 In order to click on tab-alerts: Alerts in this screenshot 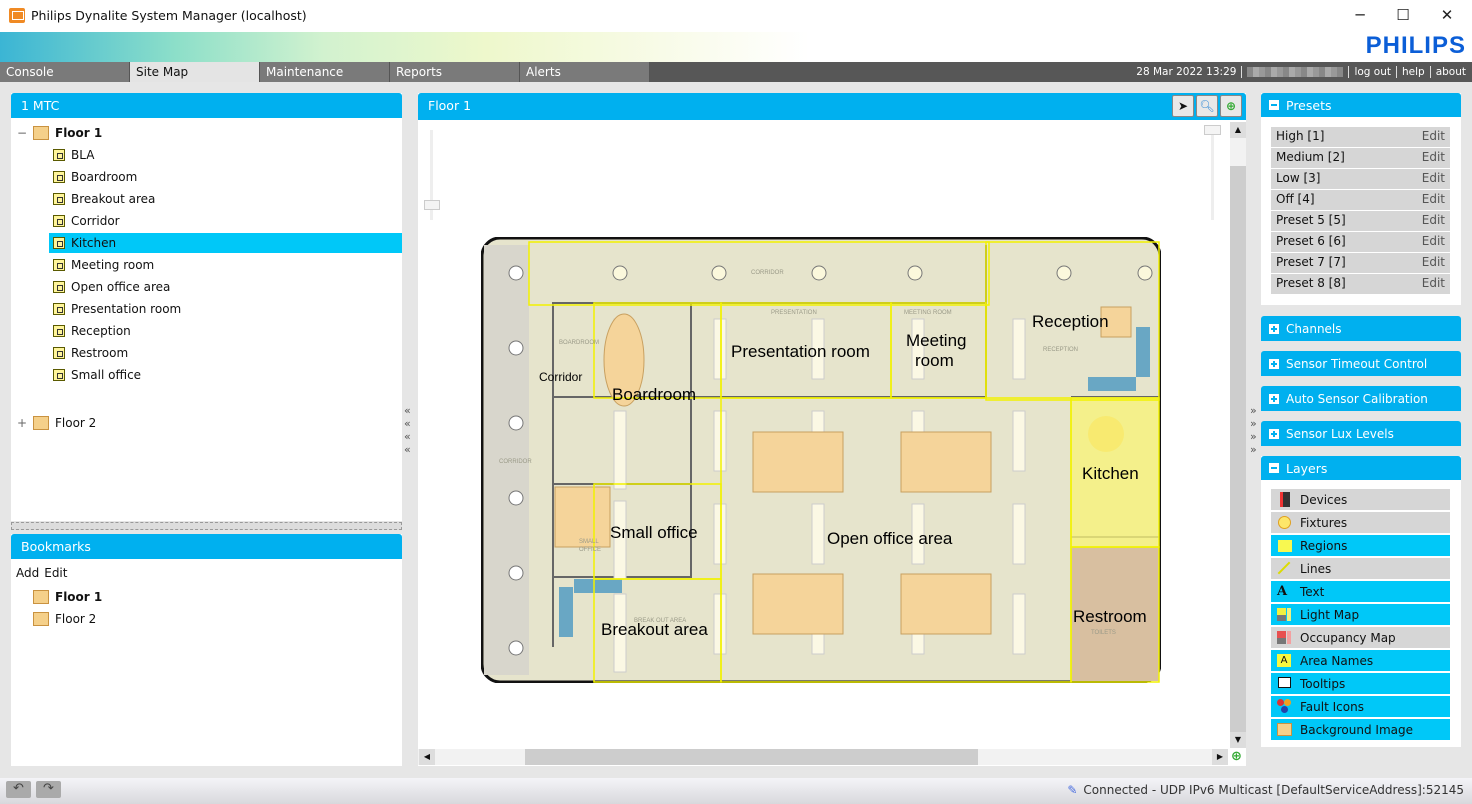, I will do `click(585, 72)`.